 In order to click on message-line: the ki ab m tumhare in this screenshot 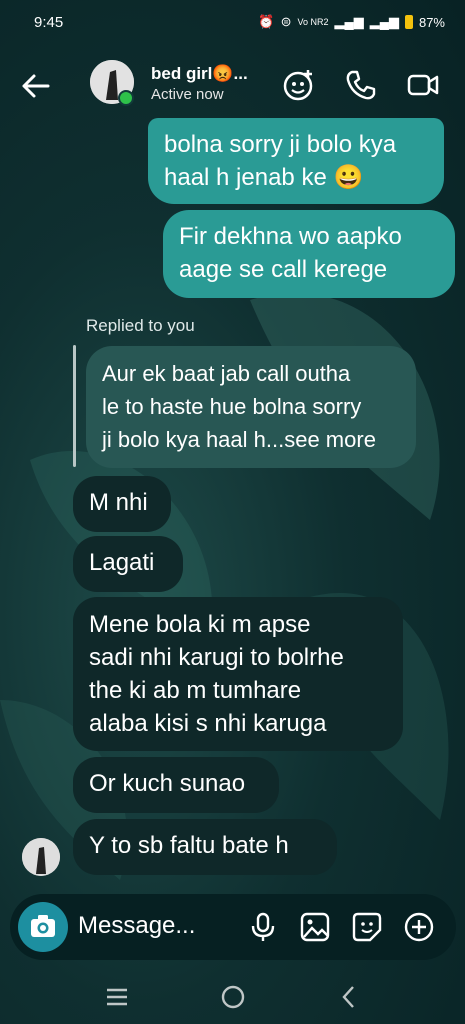, I will do `click(195, 690)`.